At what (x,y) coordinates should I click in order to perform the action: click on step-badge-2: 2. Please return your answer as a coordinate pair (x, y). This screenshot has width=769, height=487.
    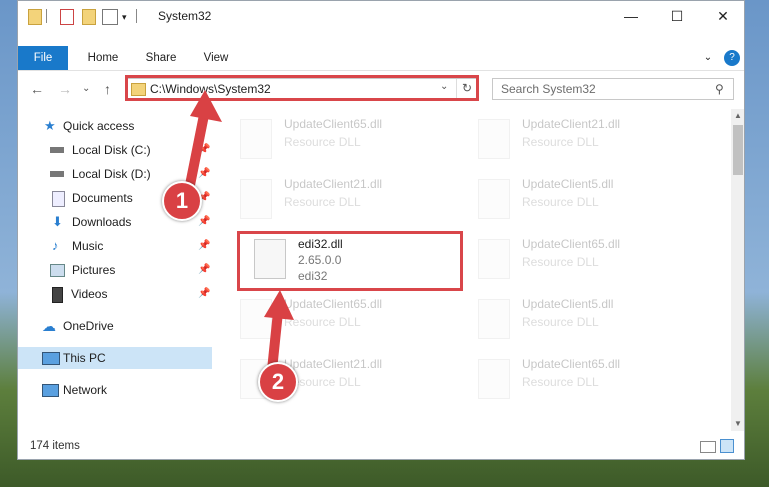
    Looking at the image, I should click on (278, 382).